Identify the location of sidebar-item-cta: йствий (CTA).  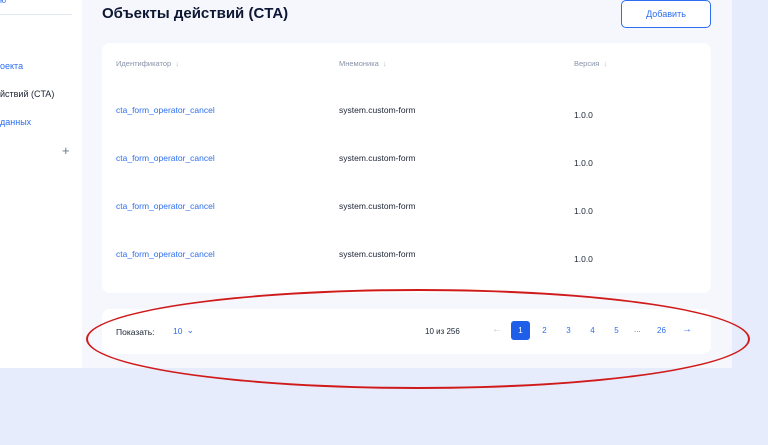
(27, 94).